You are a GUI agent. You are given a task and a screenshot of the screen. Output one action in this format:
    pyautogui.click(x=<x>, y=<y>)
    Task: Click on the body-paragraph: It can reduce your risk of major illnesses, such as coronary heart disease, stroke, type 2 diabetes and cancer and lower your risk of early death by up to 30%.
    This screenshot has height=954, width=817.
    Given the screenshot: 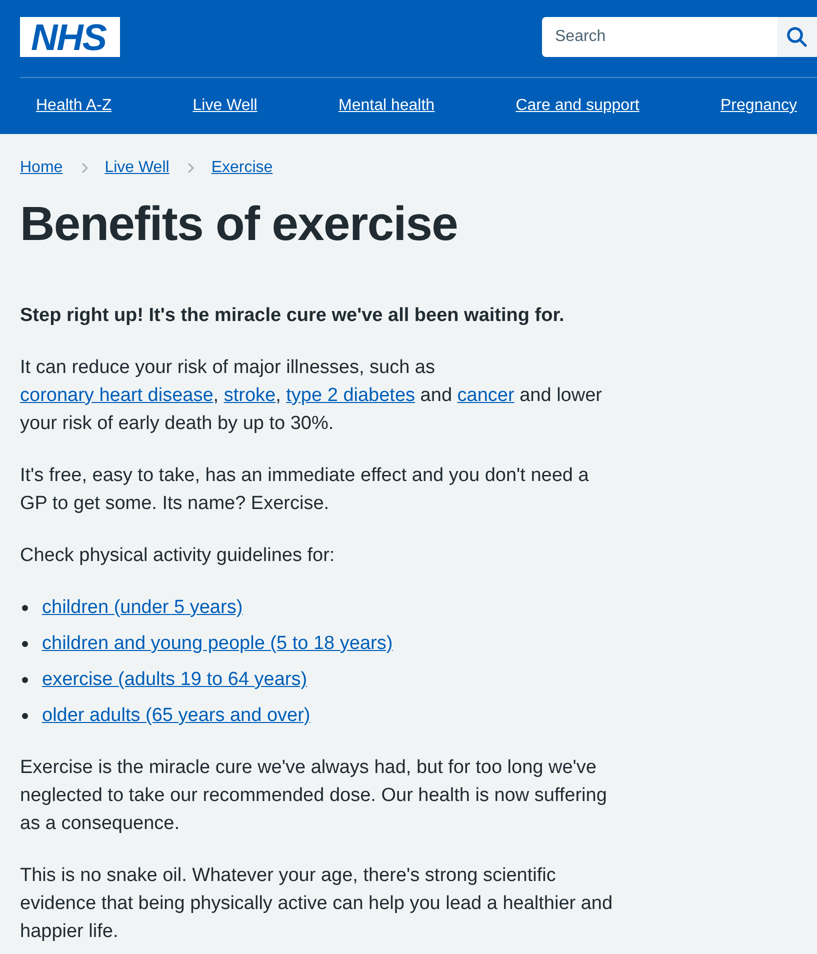 What is the action you would take?
    pyautogui.click(x=311, y=396)
    